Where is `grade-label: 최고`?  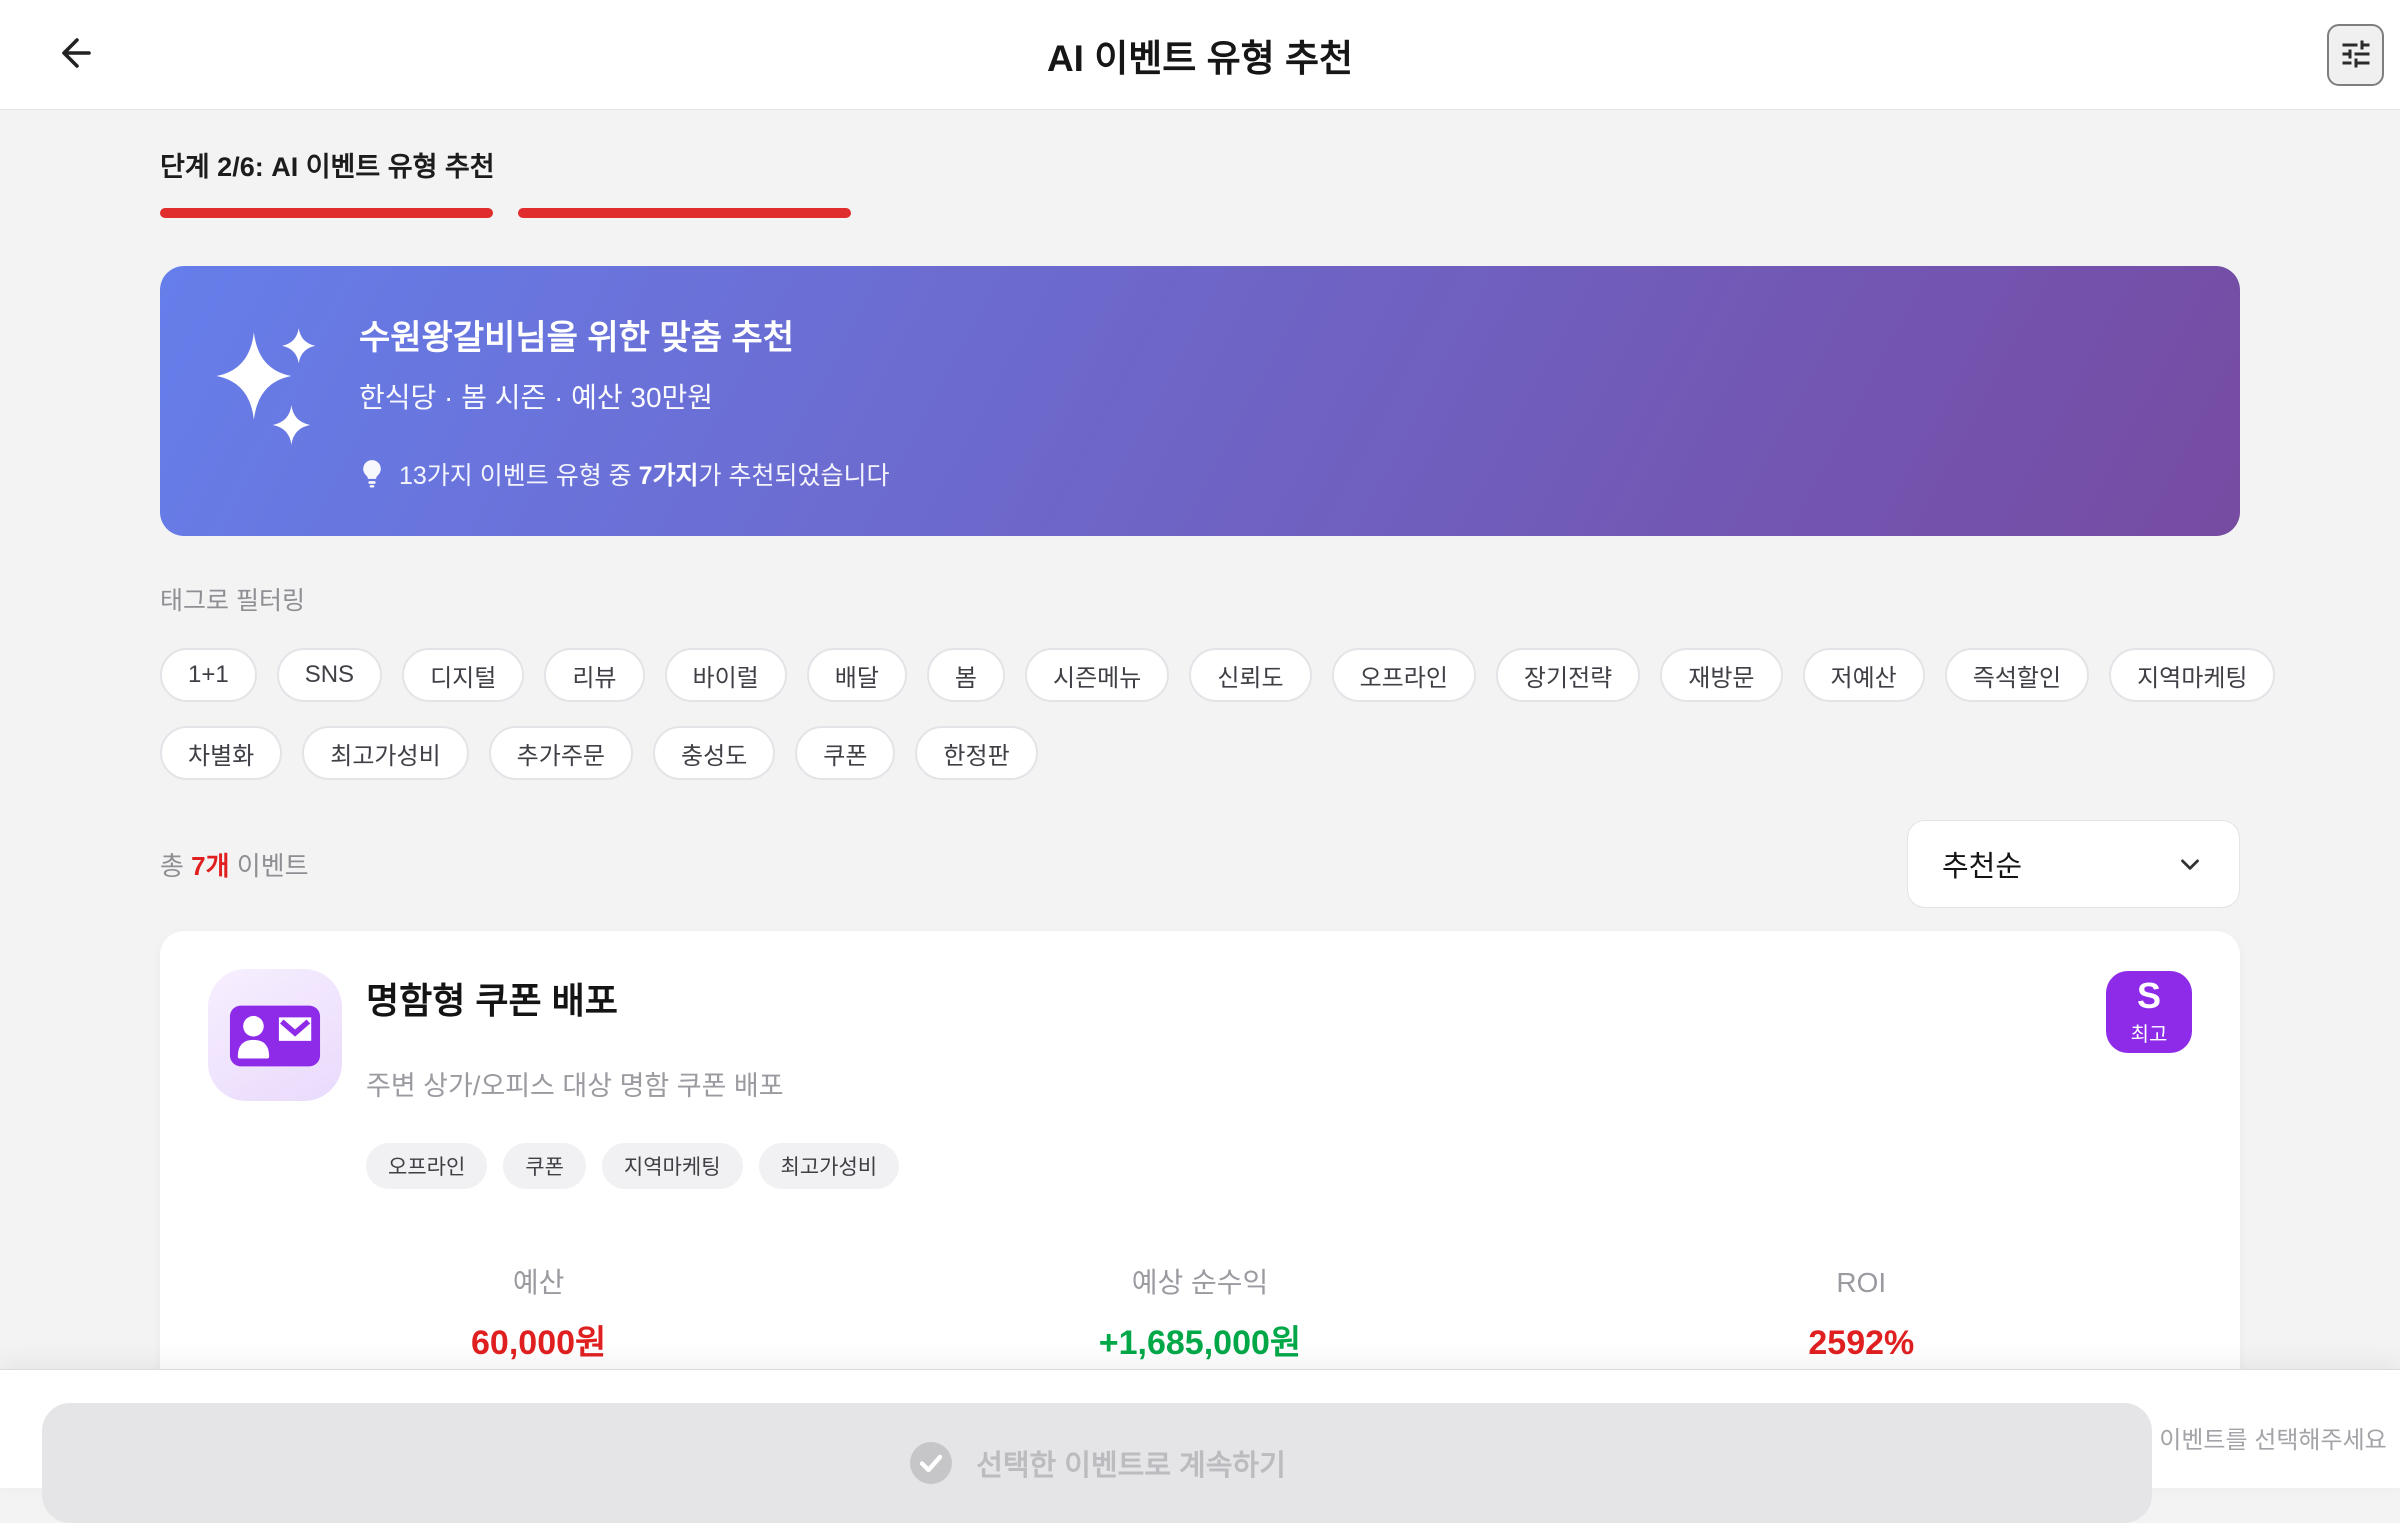 grade-label: 최고 is located at coordinates (2149, 1034).